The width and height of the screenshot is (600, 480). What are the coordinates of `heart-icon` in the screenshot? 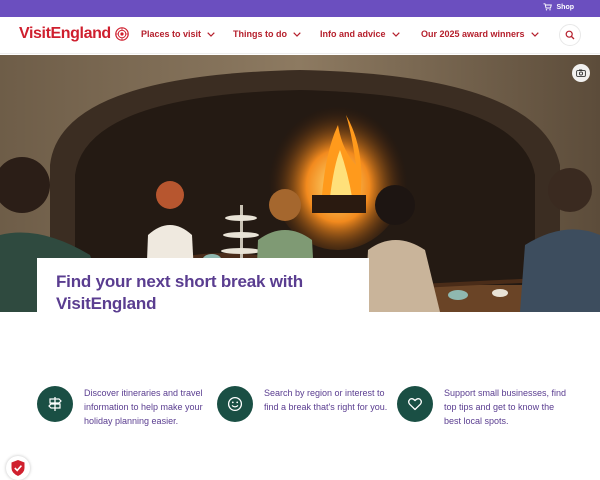 It's located at (415, 404).